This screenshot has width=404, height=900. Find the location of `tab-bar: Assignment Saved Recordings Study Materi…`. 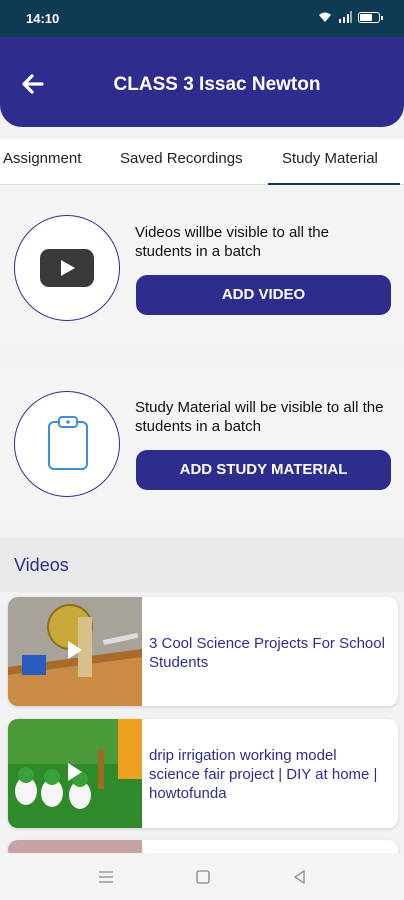

tab-bar: Assignment Saved Recordings Study Materi… is located at coordinates (202, 162).